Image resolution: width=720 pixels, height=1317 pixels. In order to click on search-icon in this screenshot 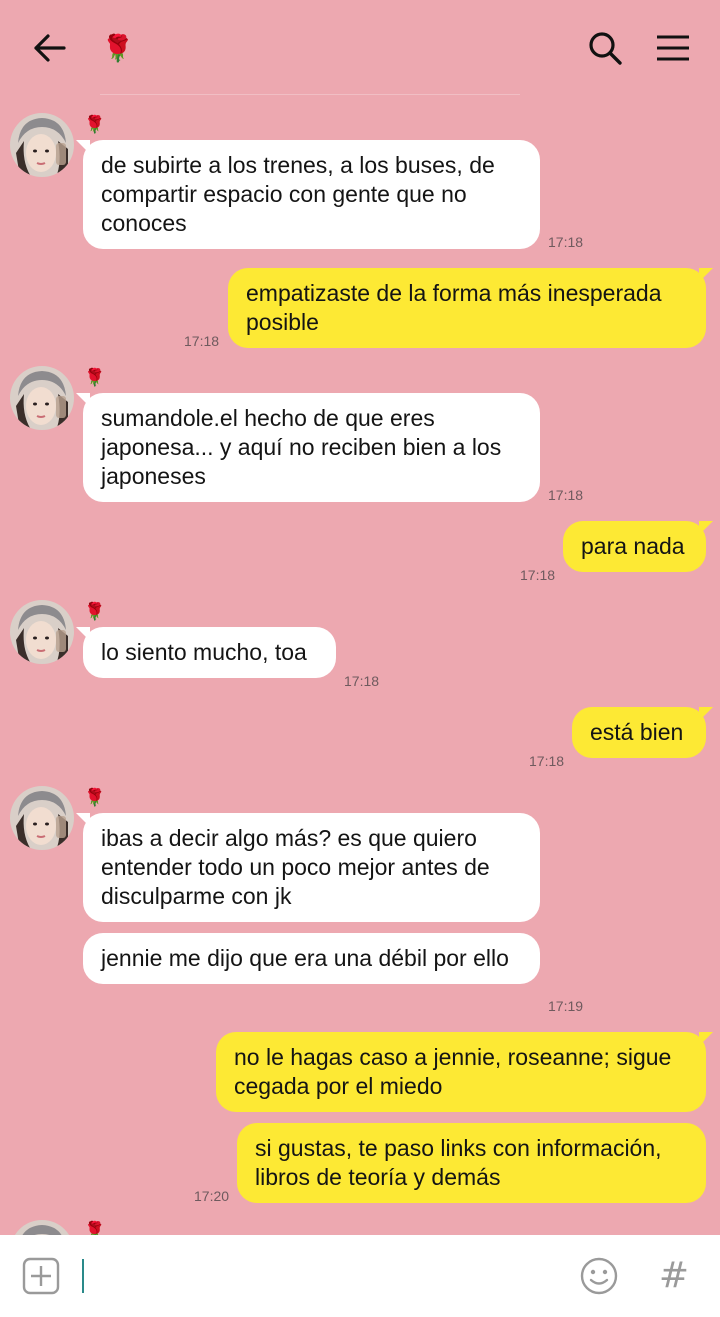, I will do `click(605, 48)`.